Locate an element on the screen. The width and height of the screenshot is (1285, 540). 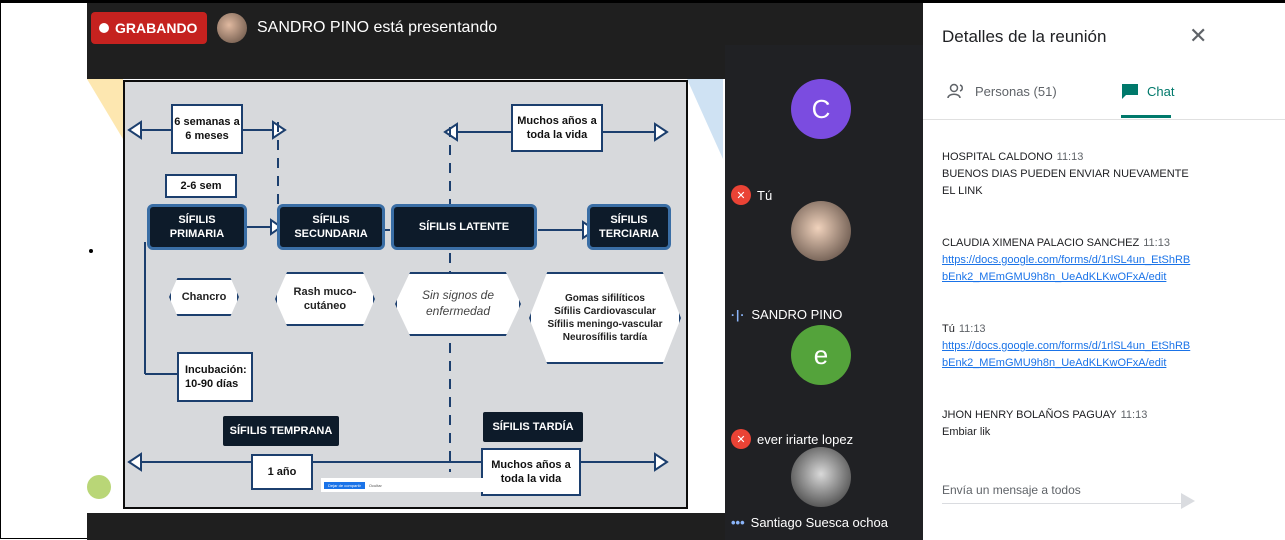
stage-secondary: SÍFILIS SECUNDARIA is located at coordinates (331, 227).